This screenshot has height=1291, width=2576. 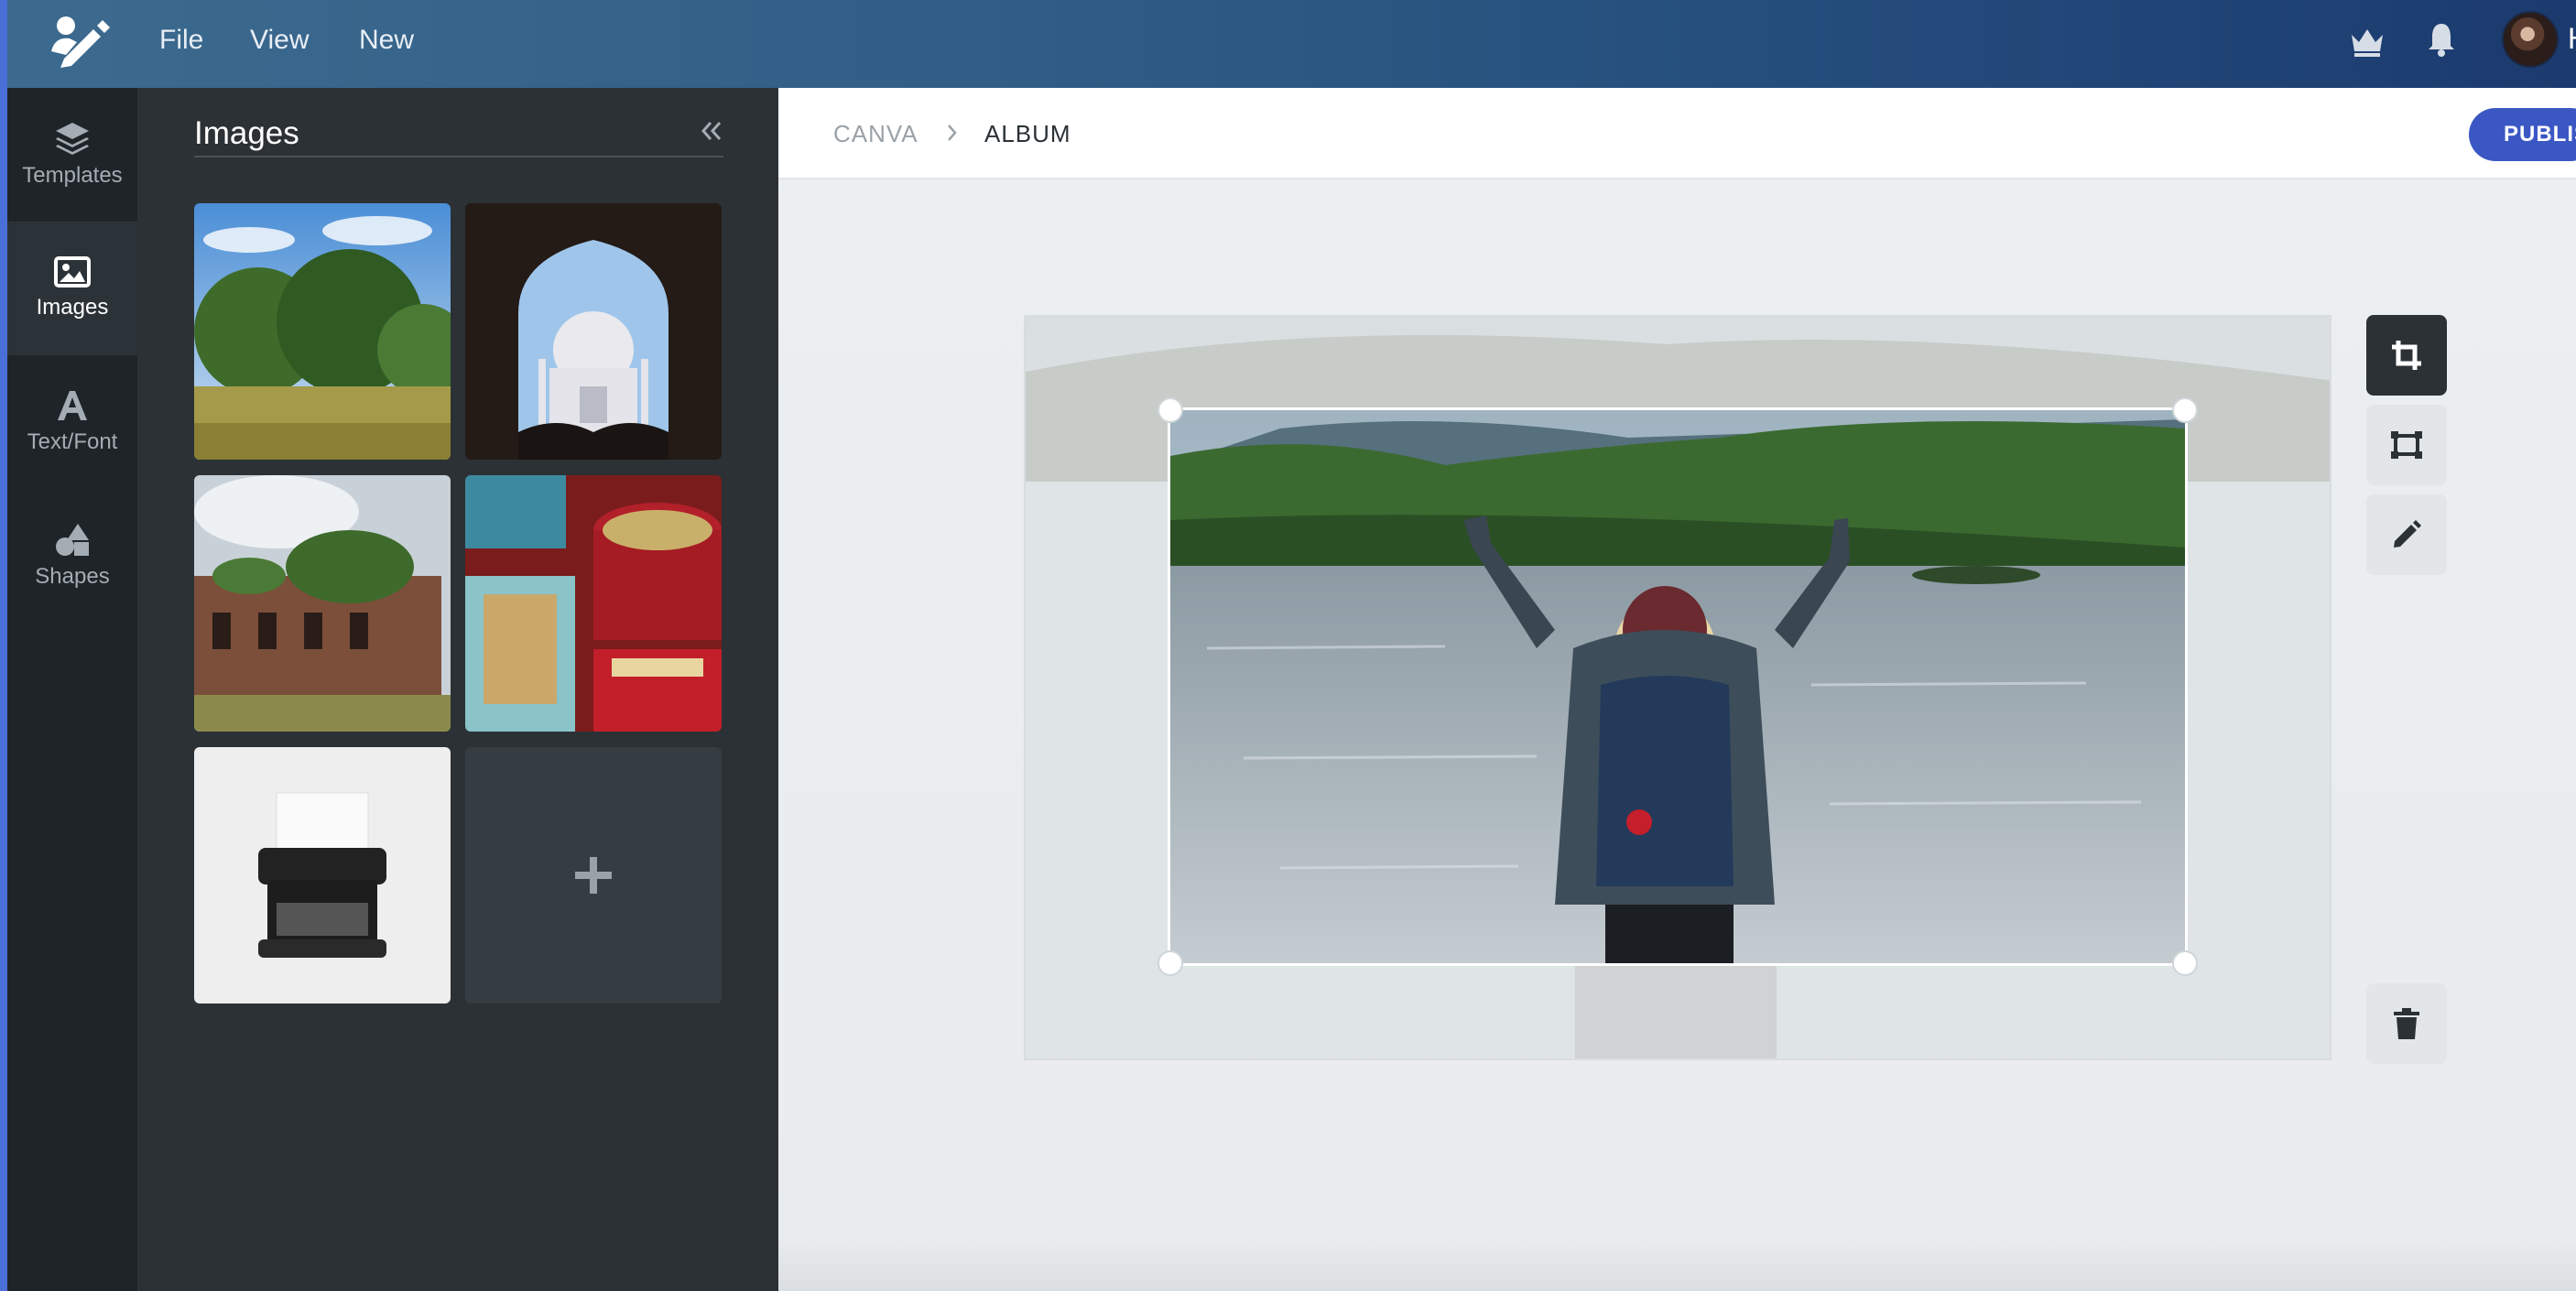 I want to click on resize-handle-top-left, so click(x=1170, y=410).